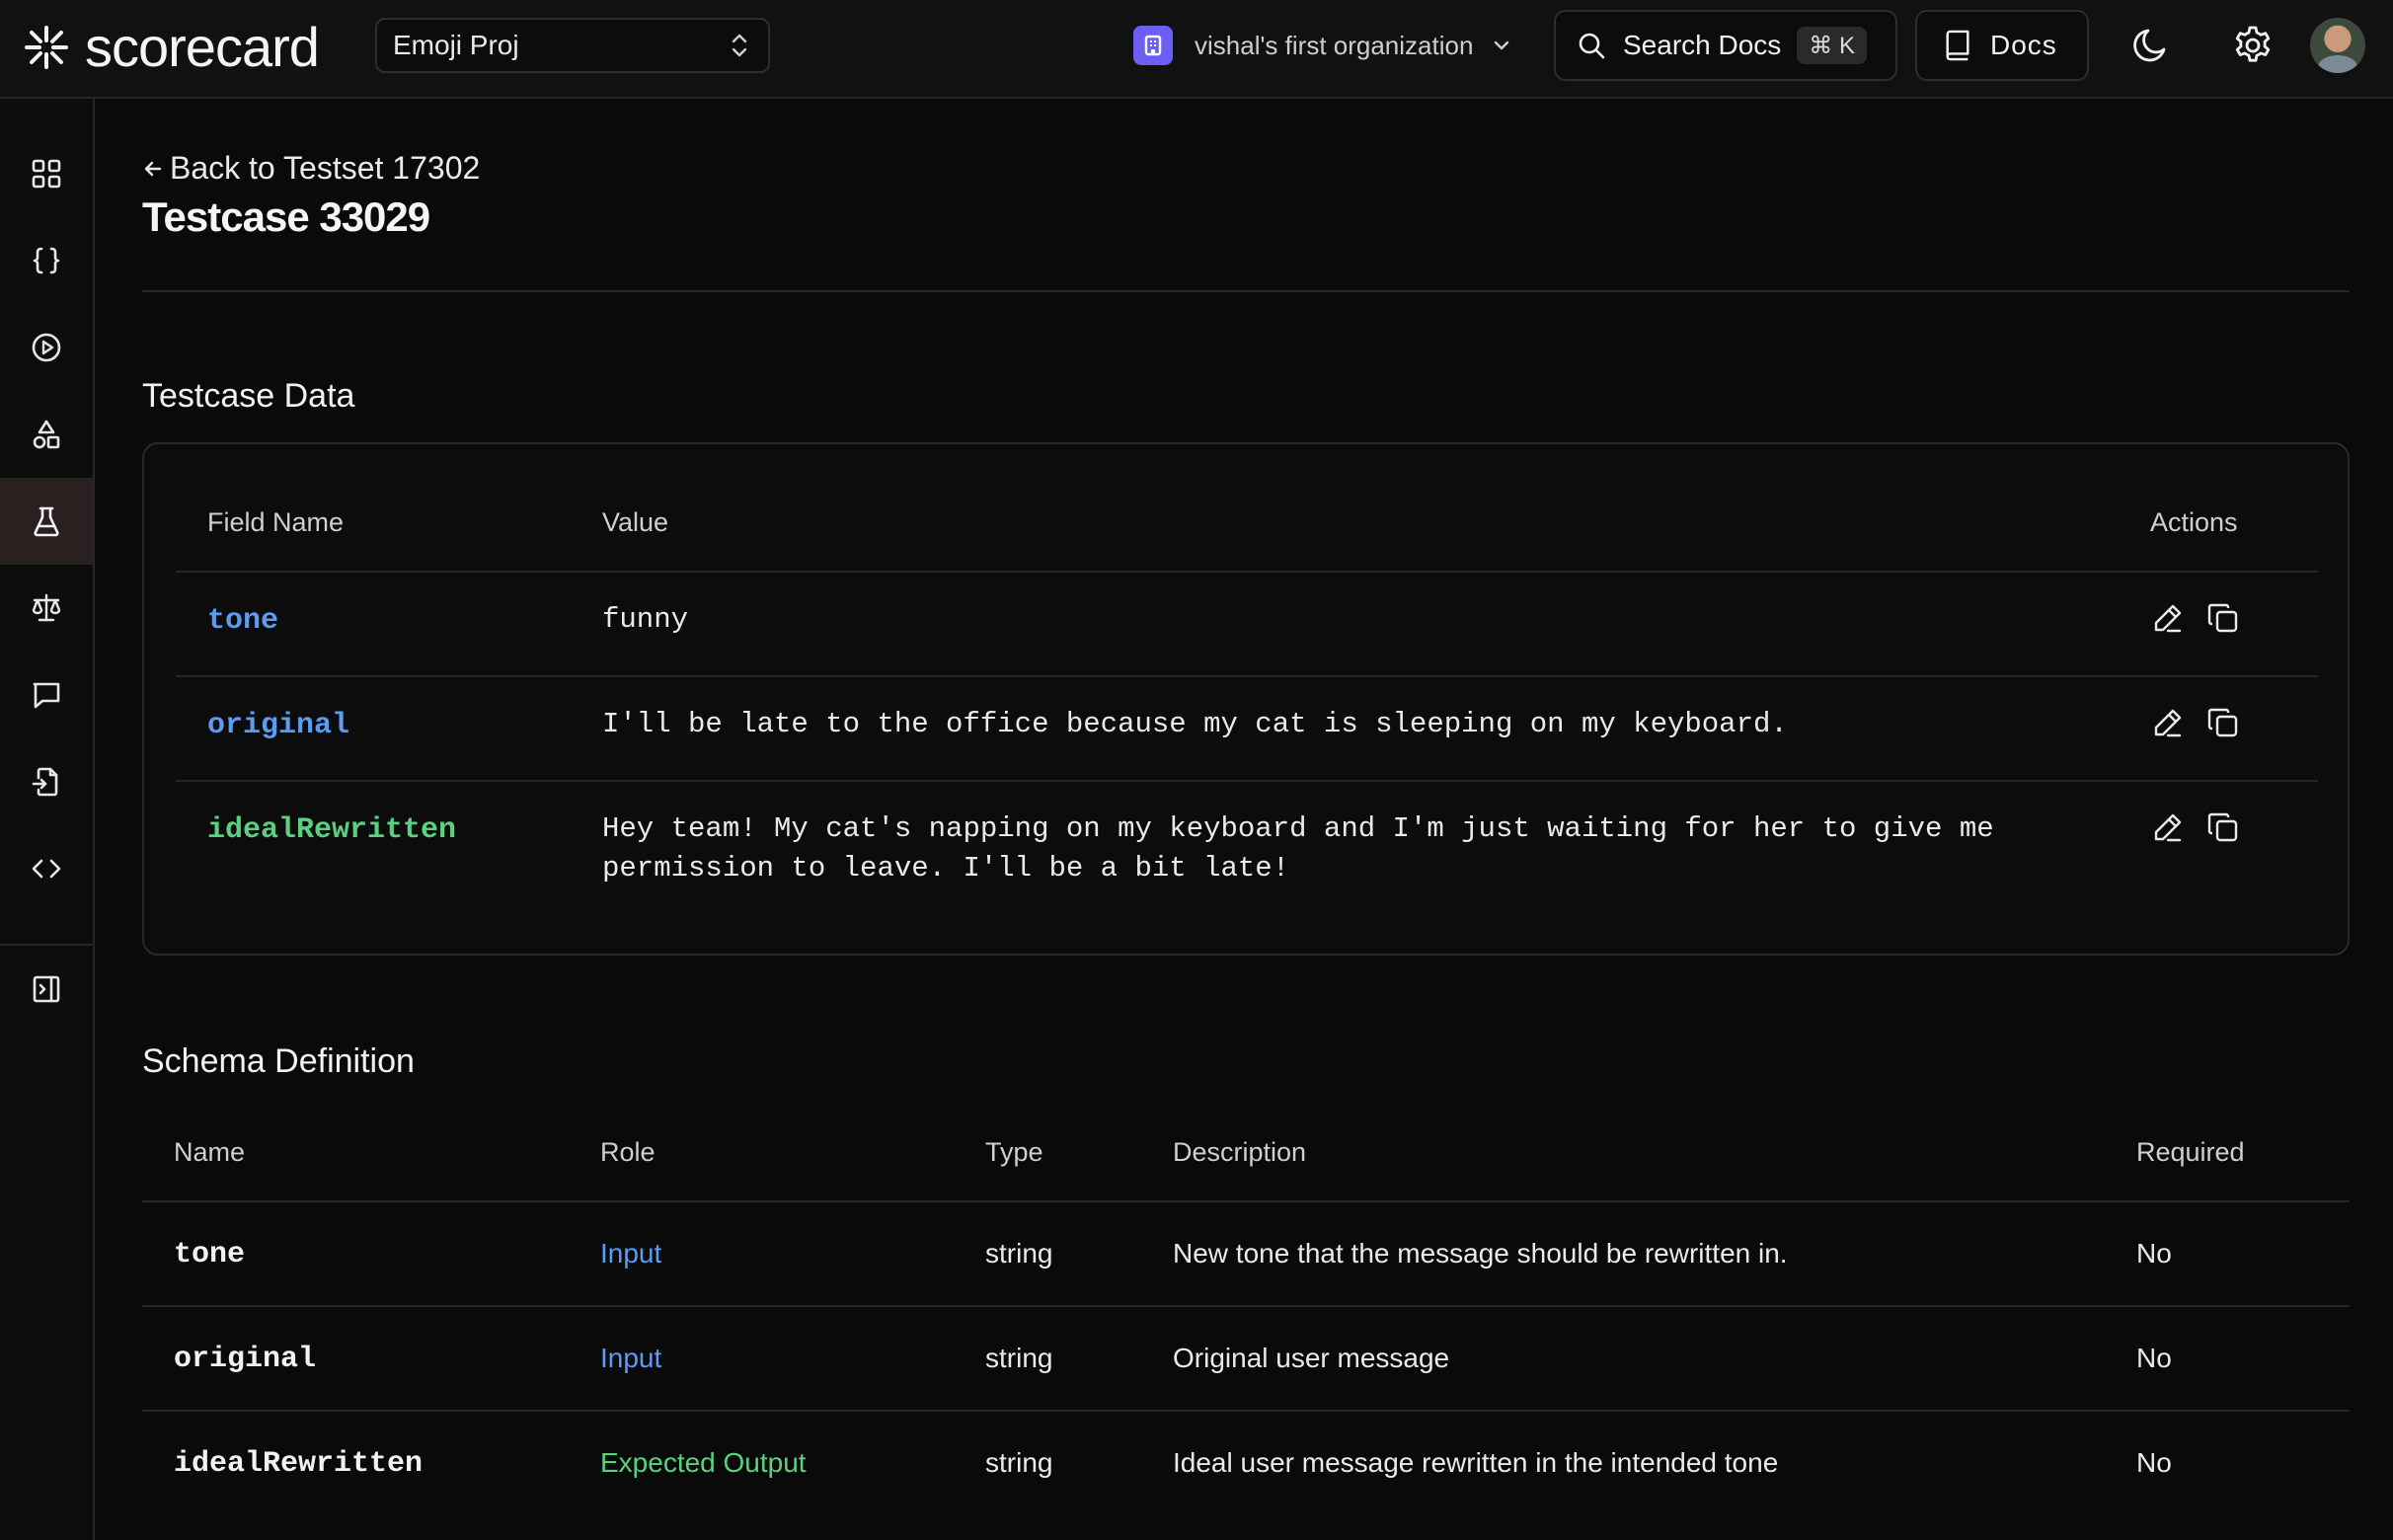 This screenshot has width=2393, height=1540. What do you see at coordinates (210, 1254) in the screenshot?
I see `schema-field-name: tone` at bounding box center [210, 1254].